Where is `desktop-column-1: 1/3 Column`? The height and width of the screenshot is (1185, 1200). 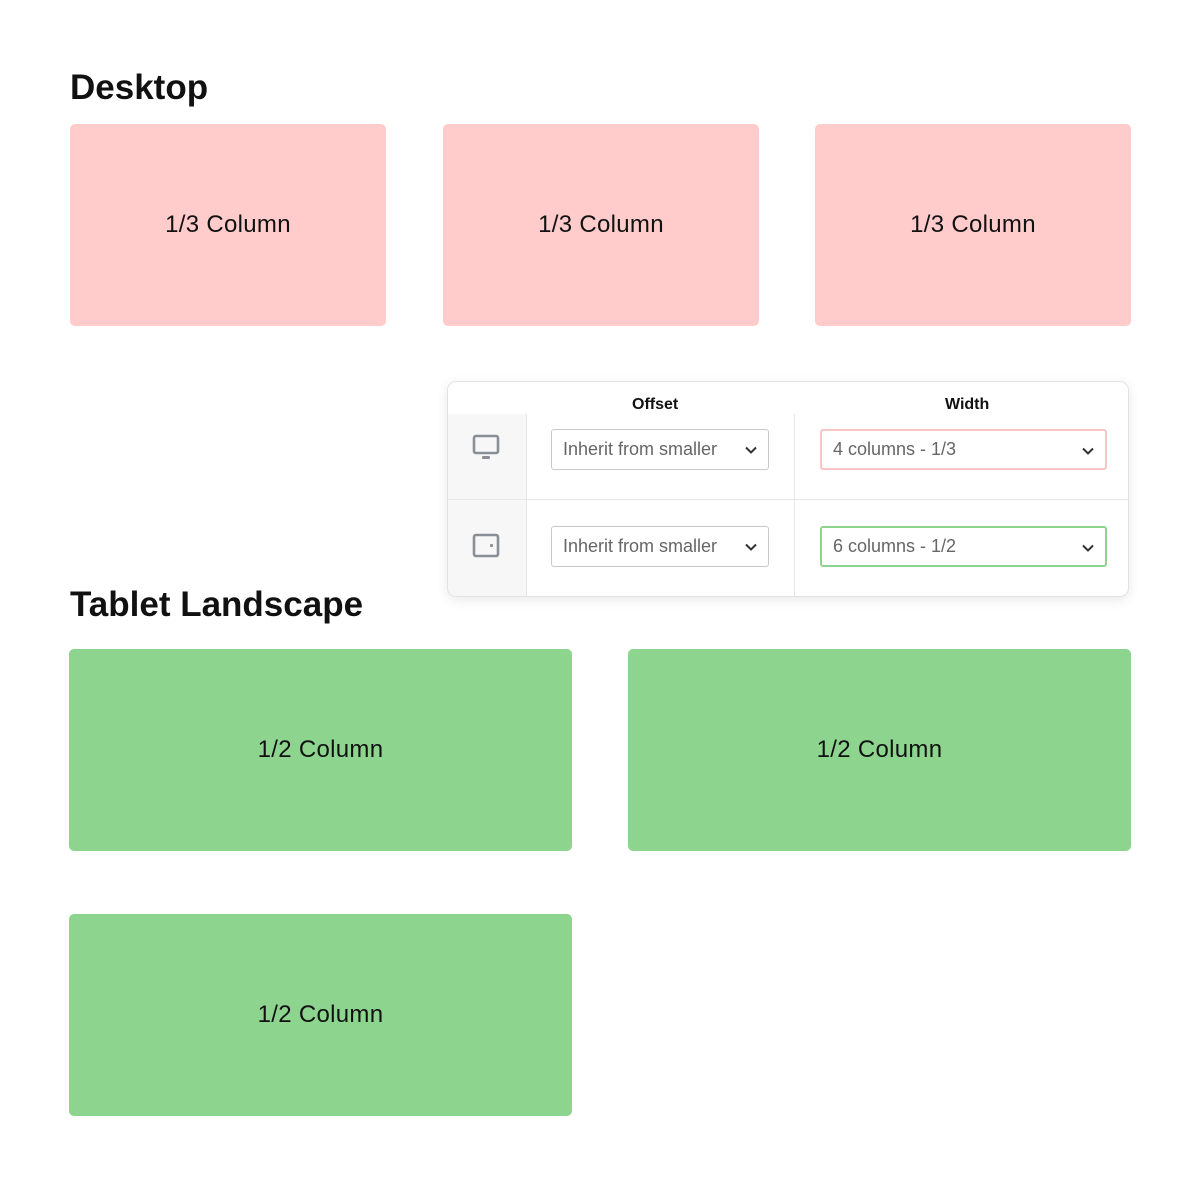
desktop-column-1: 1/3 Column is located at coordinates (228, 225).